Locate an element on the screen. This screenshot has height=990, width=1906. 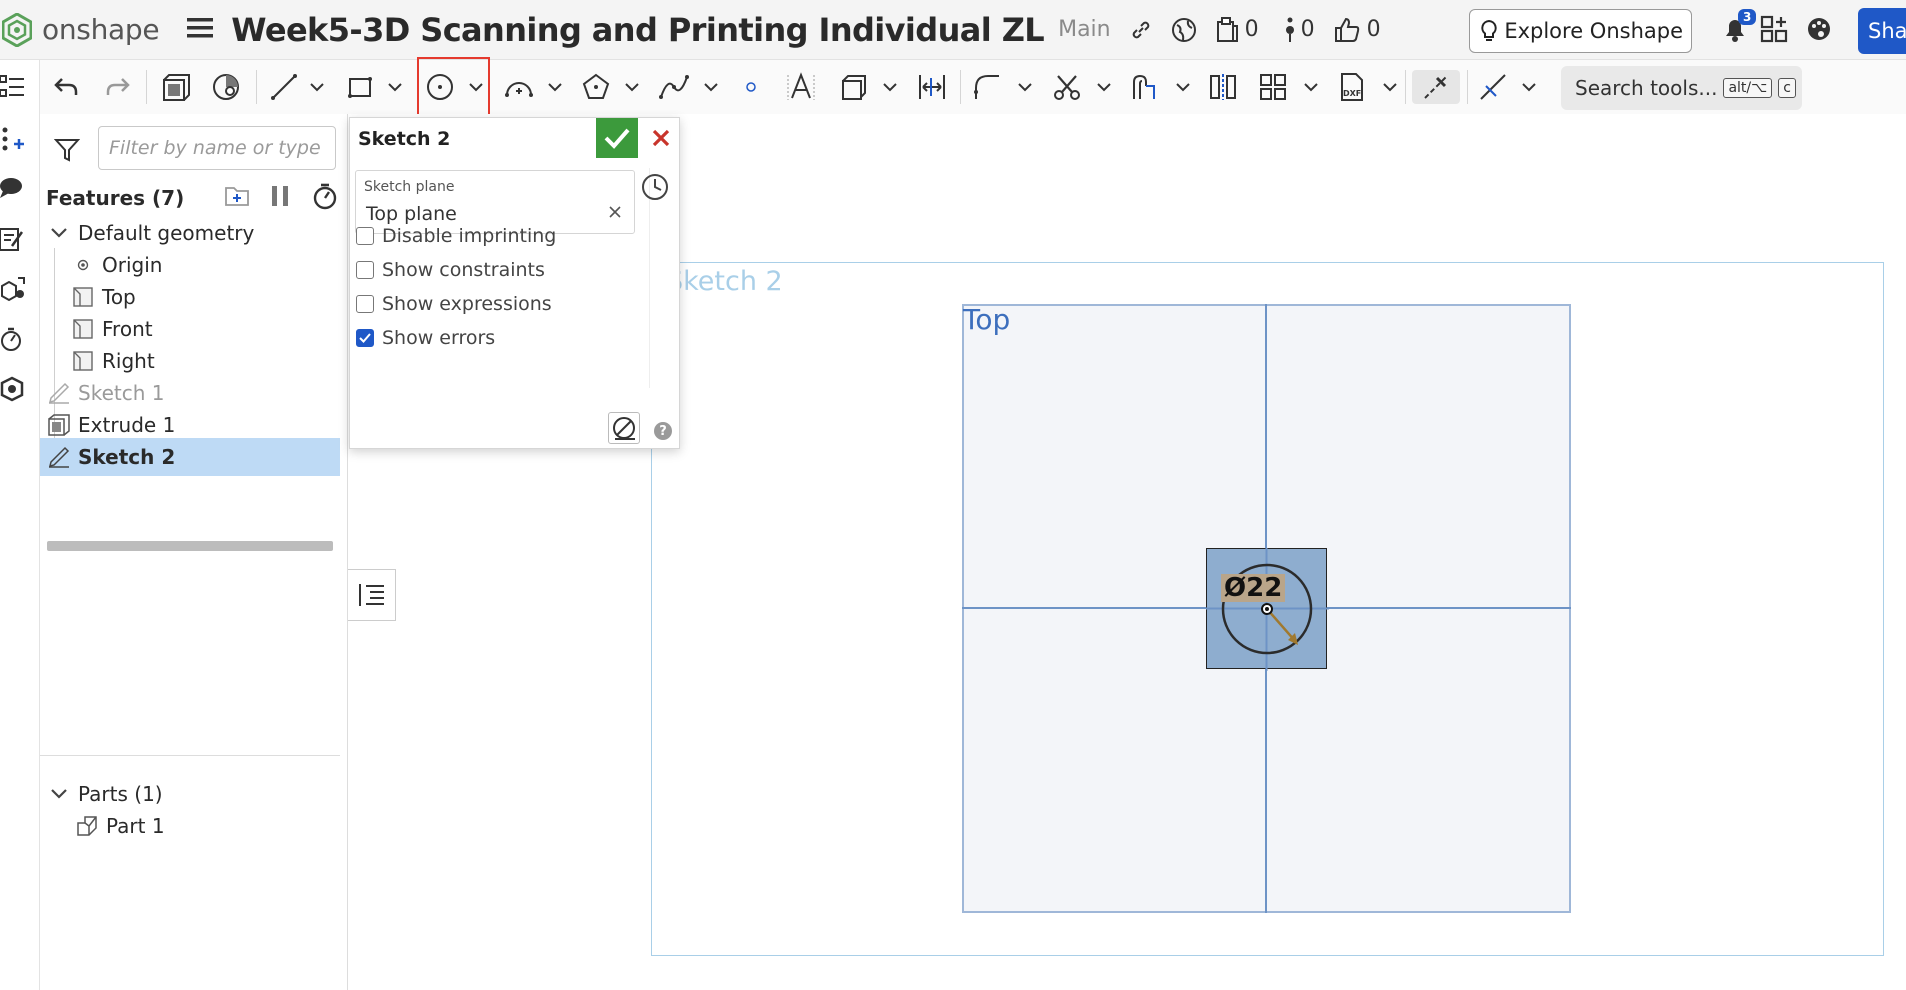
tree-item-label: Parts (1) is located at coordinates (120, 794).